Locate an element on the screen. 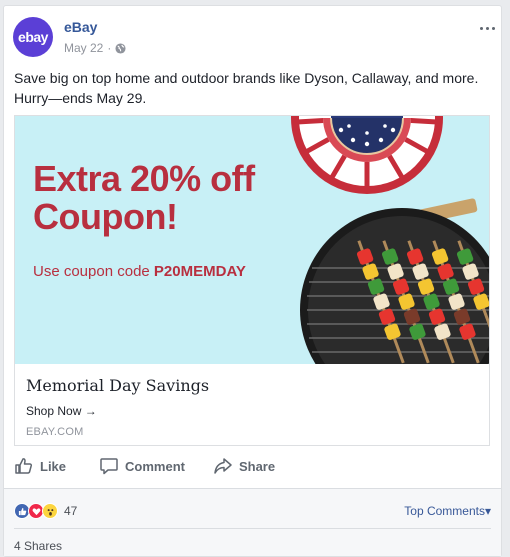  coupon-code: P20MEMDAY is located at coordinates (199, 271).